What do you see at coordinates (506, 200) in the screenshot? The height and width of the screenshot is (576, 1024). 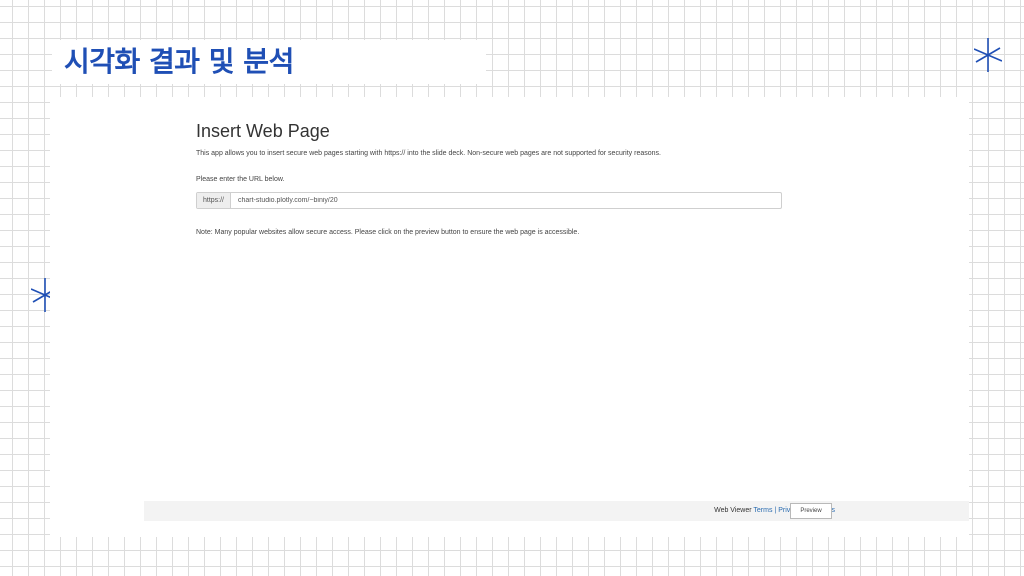 I see `url-input` at bounding box center [506, 200].